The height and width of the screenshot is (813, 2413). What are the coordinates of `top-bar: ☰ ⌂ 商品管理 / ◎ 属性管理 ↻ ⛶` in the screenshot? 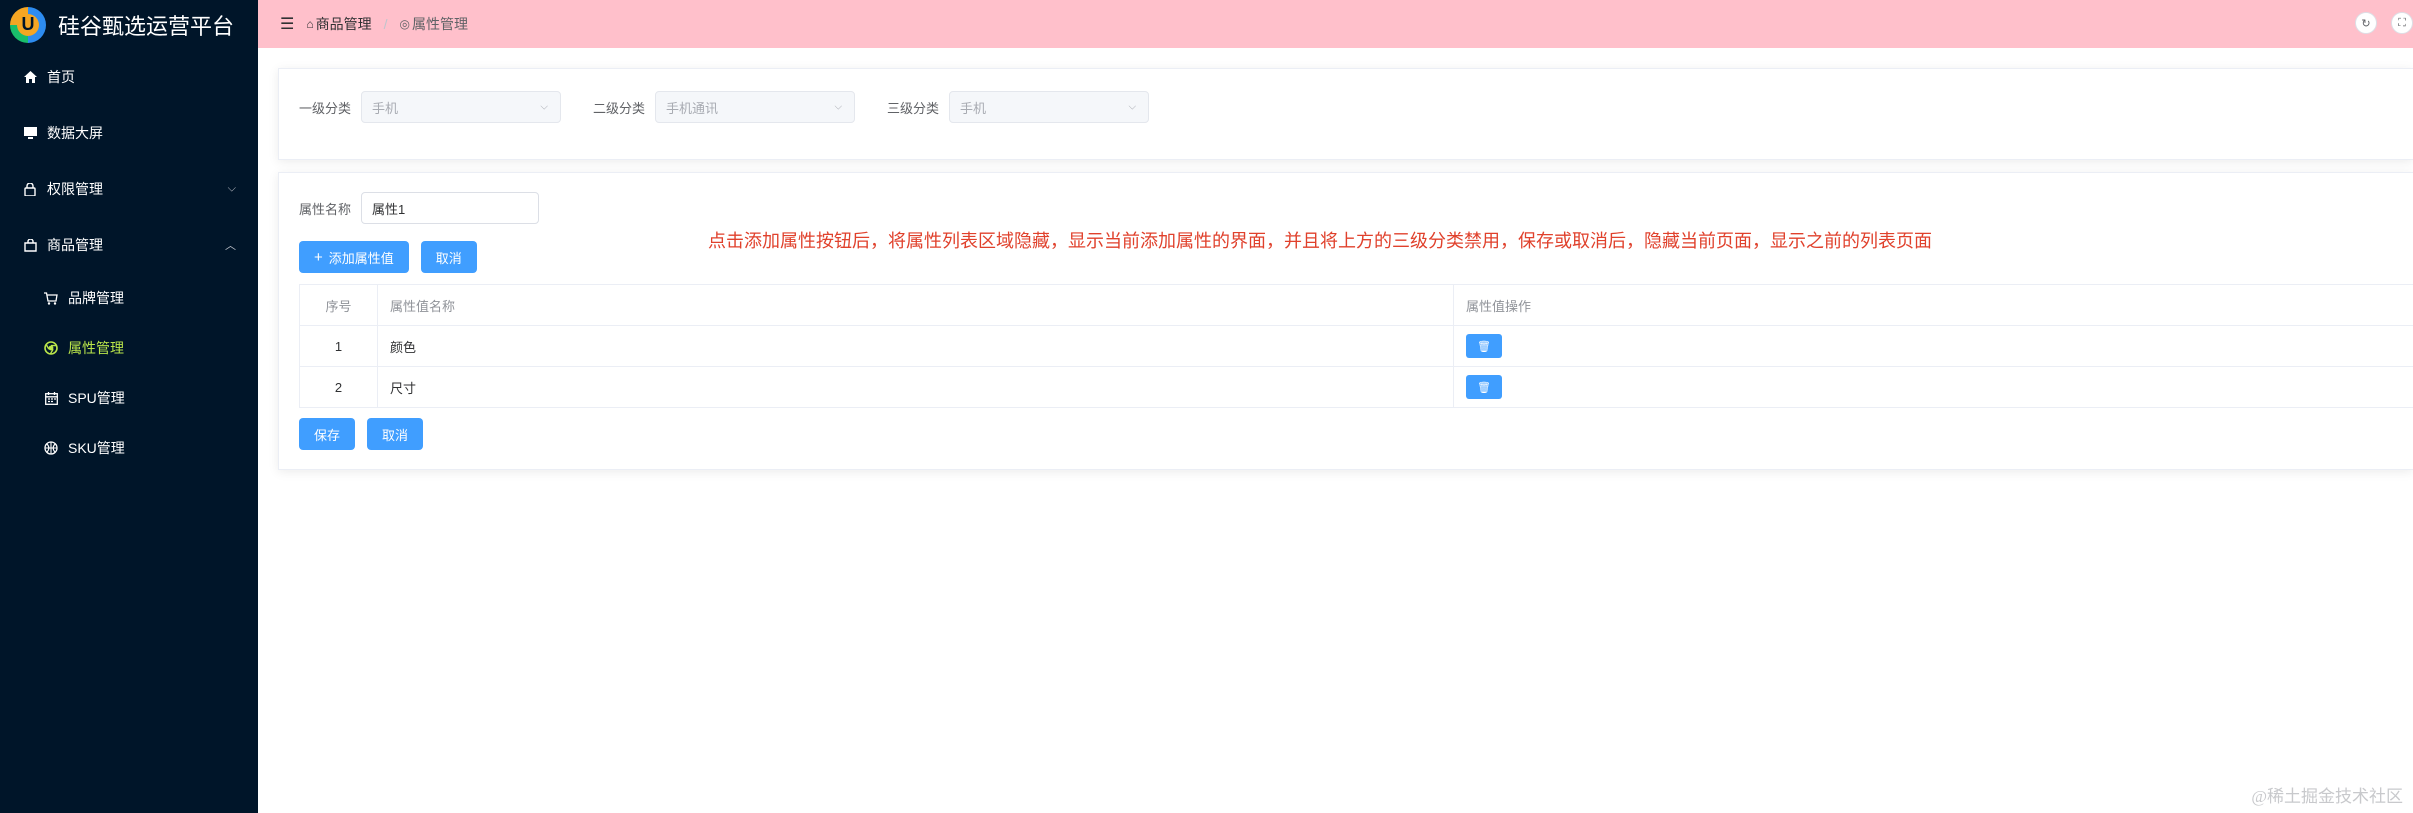 It's located at (1335, 24).